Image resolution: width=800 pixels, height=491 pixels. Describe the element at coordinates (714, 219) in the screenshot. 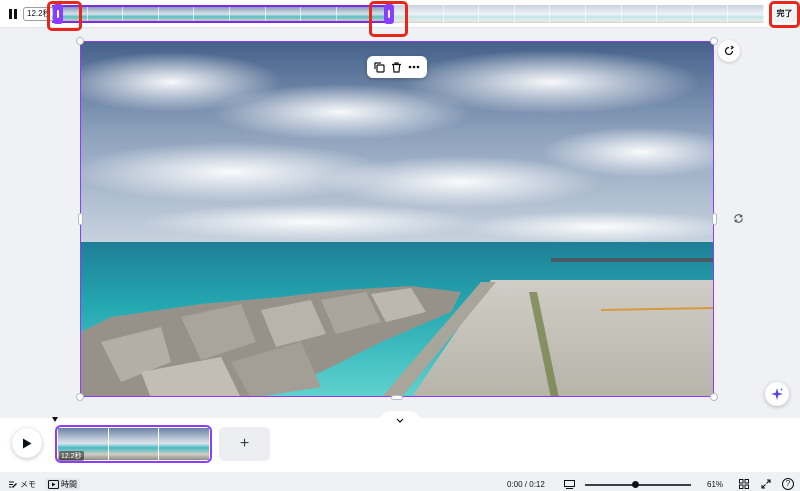

I see `resize-handle-right` at that location.